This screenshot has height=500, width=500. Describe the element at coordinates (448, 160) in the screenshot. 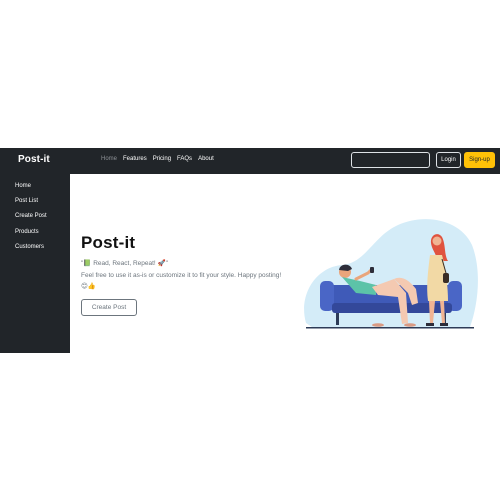

I see `login-button: Login` at that location.